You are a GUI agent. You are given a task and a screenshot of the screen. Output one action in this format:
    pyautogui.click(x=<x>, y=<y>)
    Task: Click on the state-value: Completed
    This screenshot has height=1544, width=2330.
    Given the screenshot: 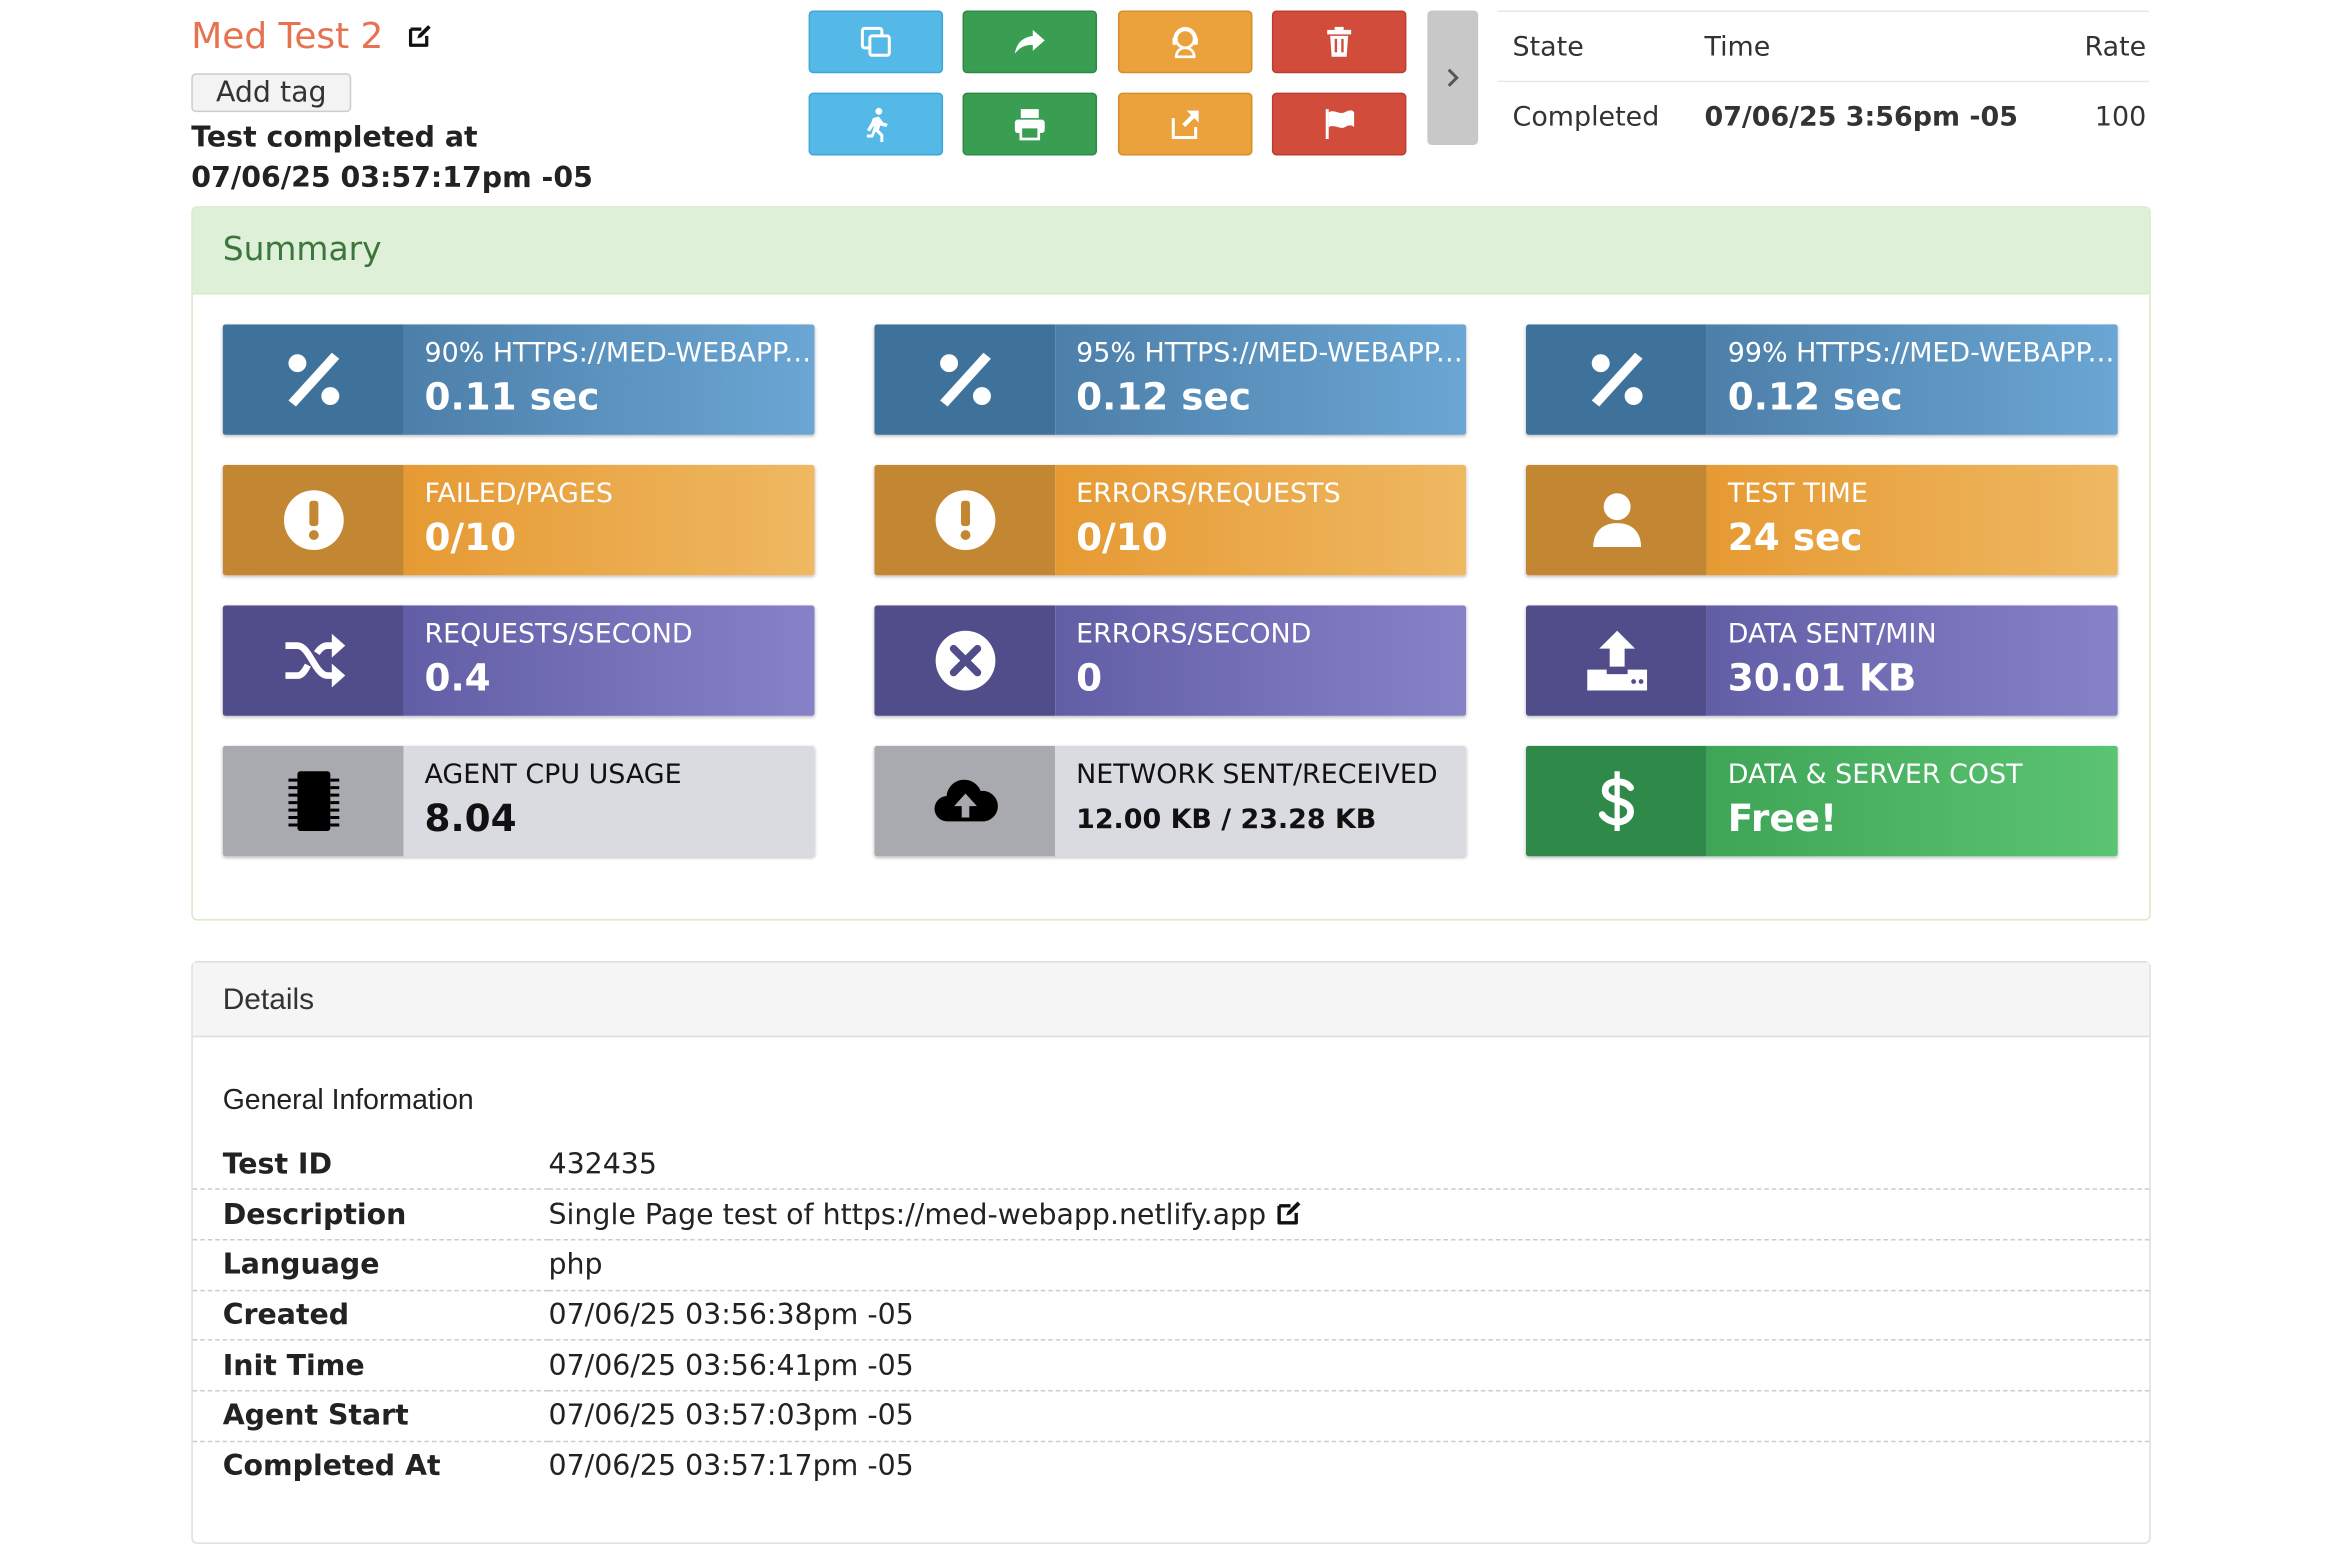 What is the action you would take?
    pyautogui.click(x=1586, y=117)
    